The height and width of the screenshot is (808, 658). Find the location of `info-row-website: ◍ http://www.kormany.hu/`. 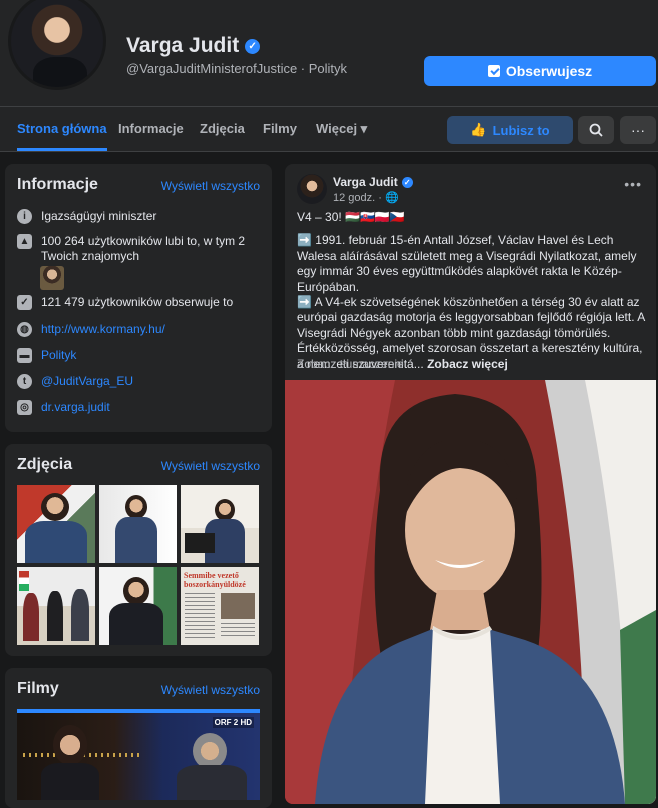

info-row-website: ◍ http://www.kormany.hu/ is located at coordinates (139, 329).